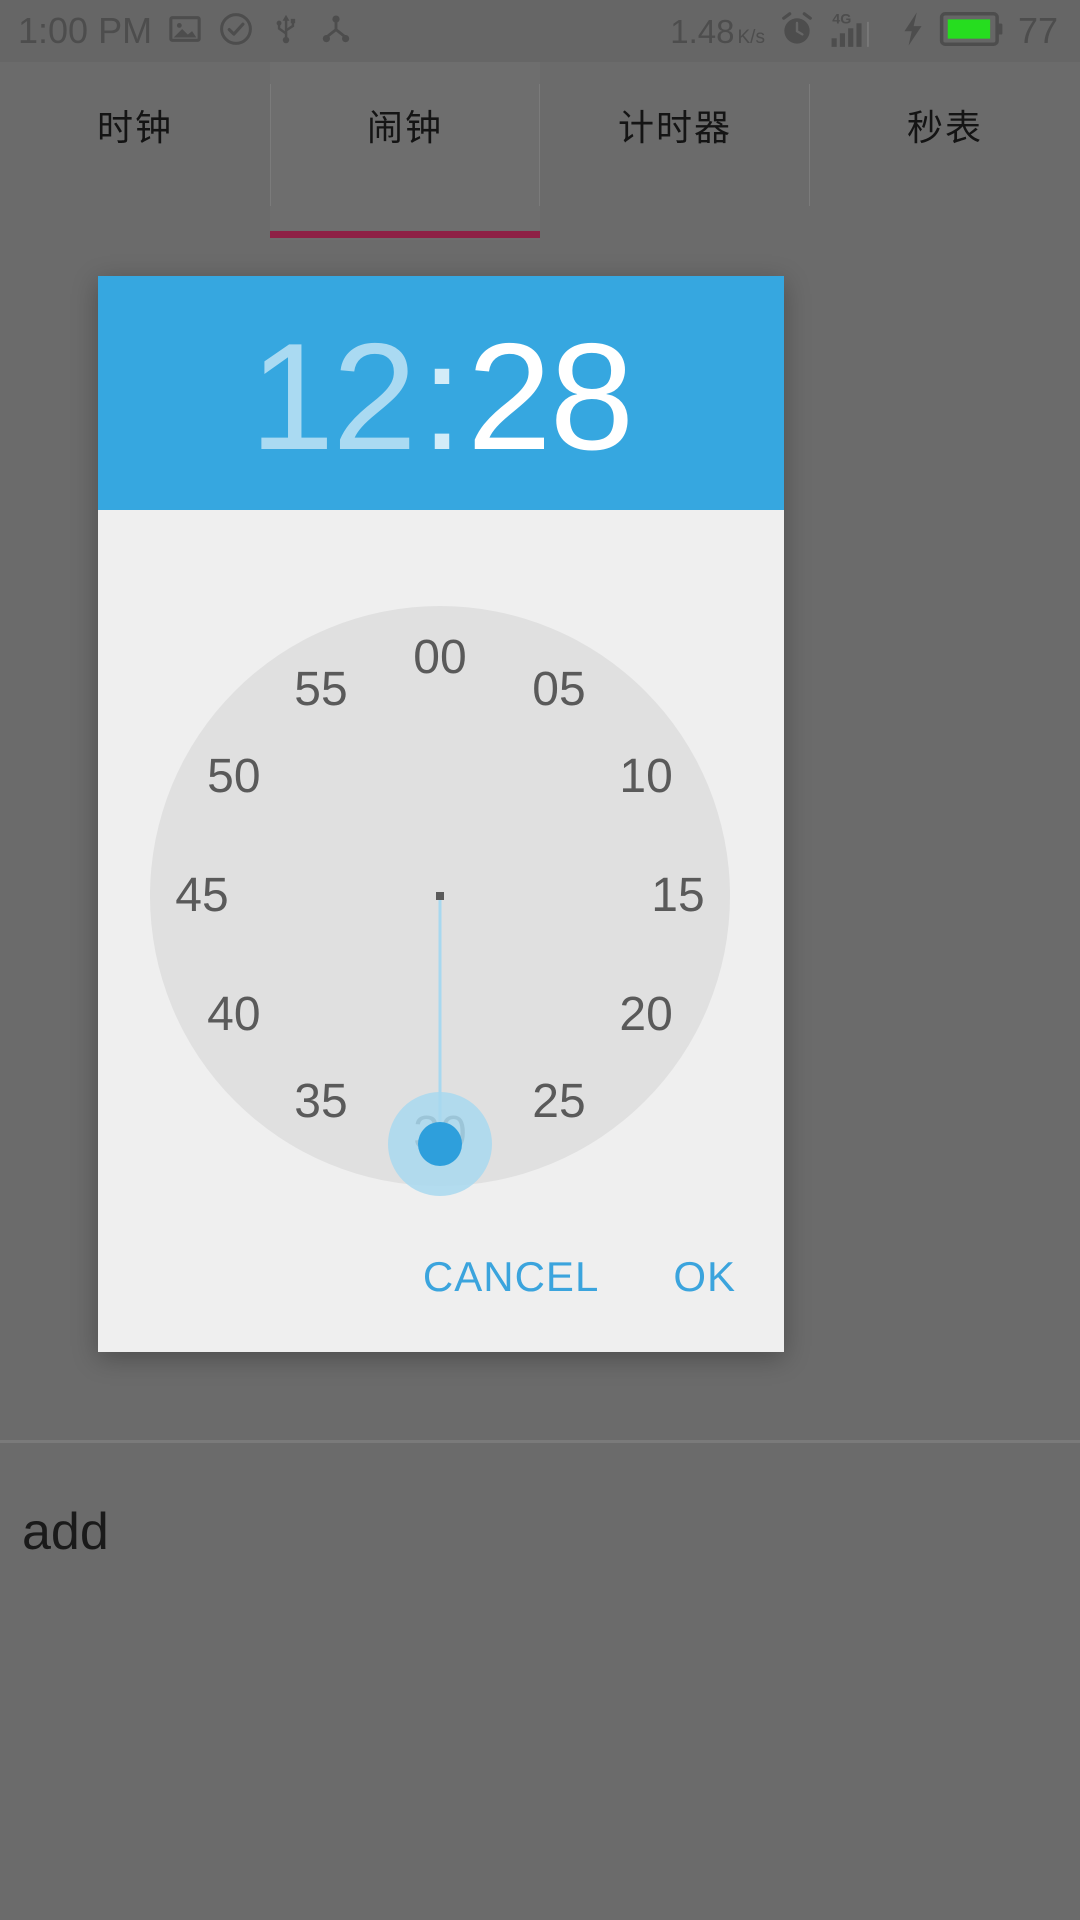  I want to click on dialog-action-bar: CANCEL OK, so click(441, 1277).